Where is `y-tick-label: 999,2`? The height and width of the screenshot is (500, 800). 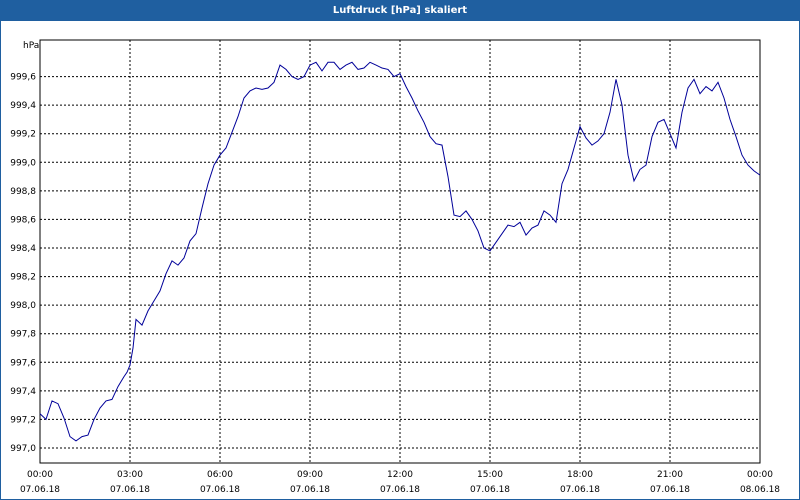 y-tick-label: 999,2 is located at coordinates (23, 135).